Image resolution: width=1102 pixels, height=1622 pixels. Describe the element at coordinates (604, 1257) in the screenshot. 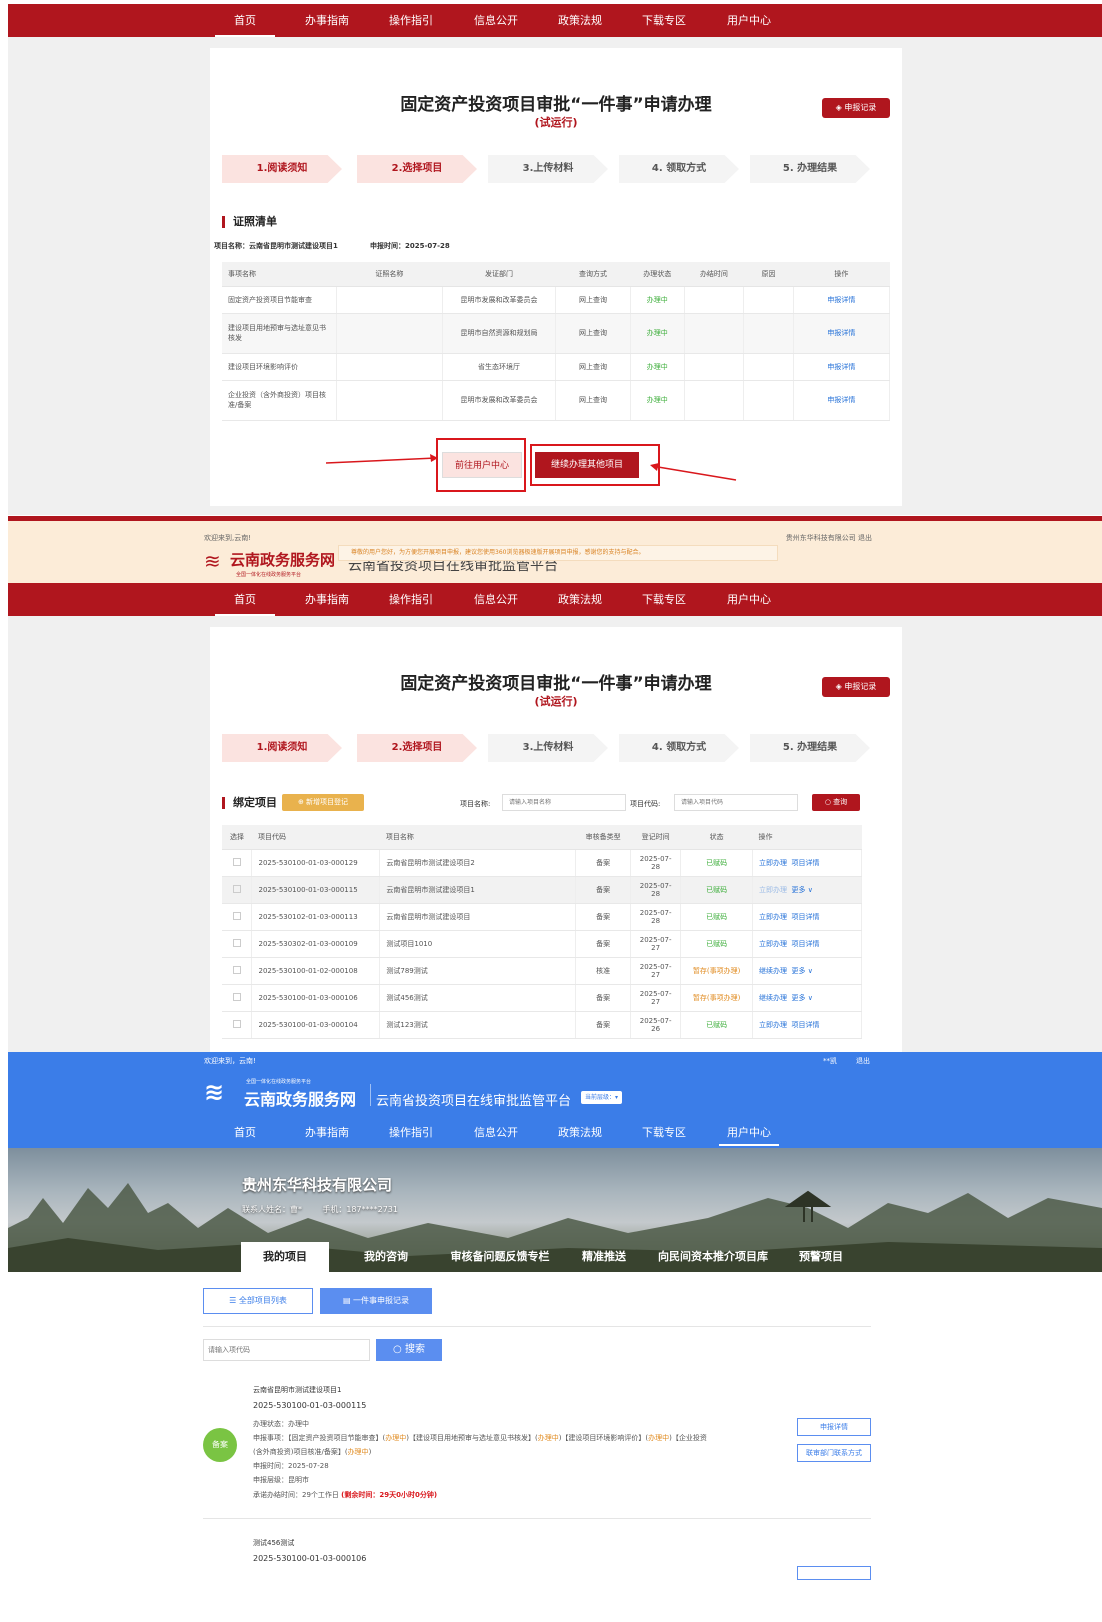

I see `tab-push: 精准推送` at that location.